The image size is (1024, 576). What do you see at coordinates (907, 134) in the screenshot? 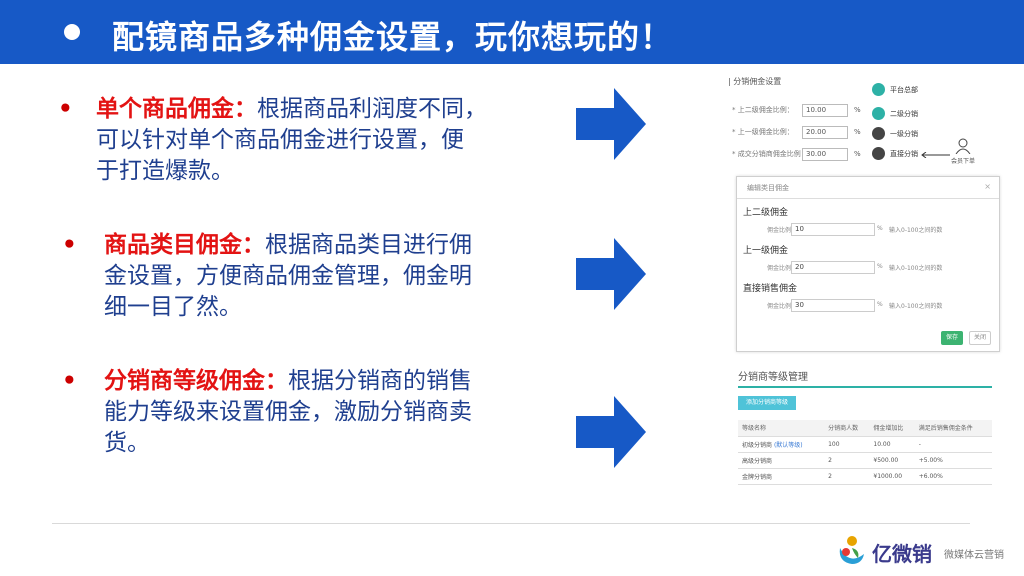
I see `hierarchy-node: 一级分销` at bounding box center [907, 134].